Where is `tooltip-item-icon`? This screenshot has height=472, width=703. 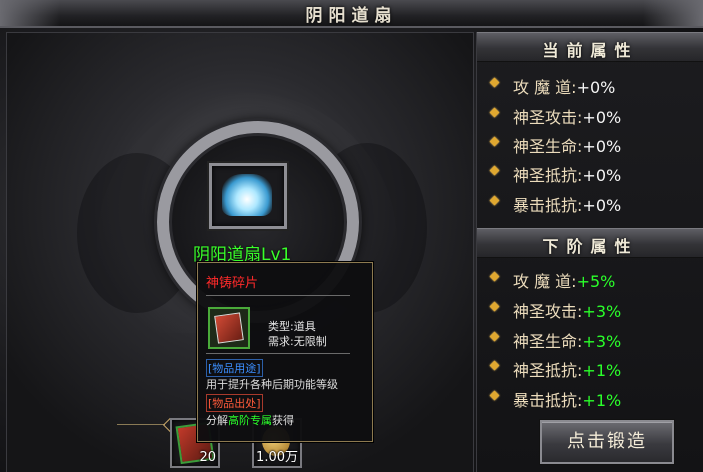
tooltip-item-icon is located at coordinates (229, 328).